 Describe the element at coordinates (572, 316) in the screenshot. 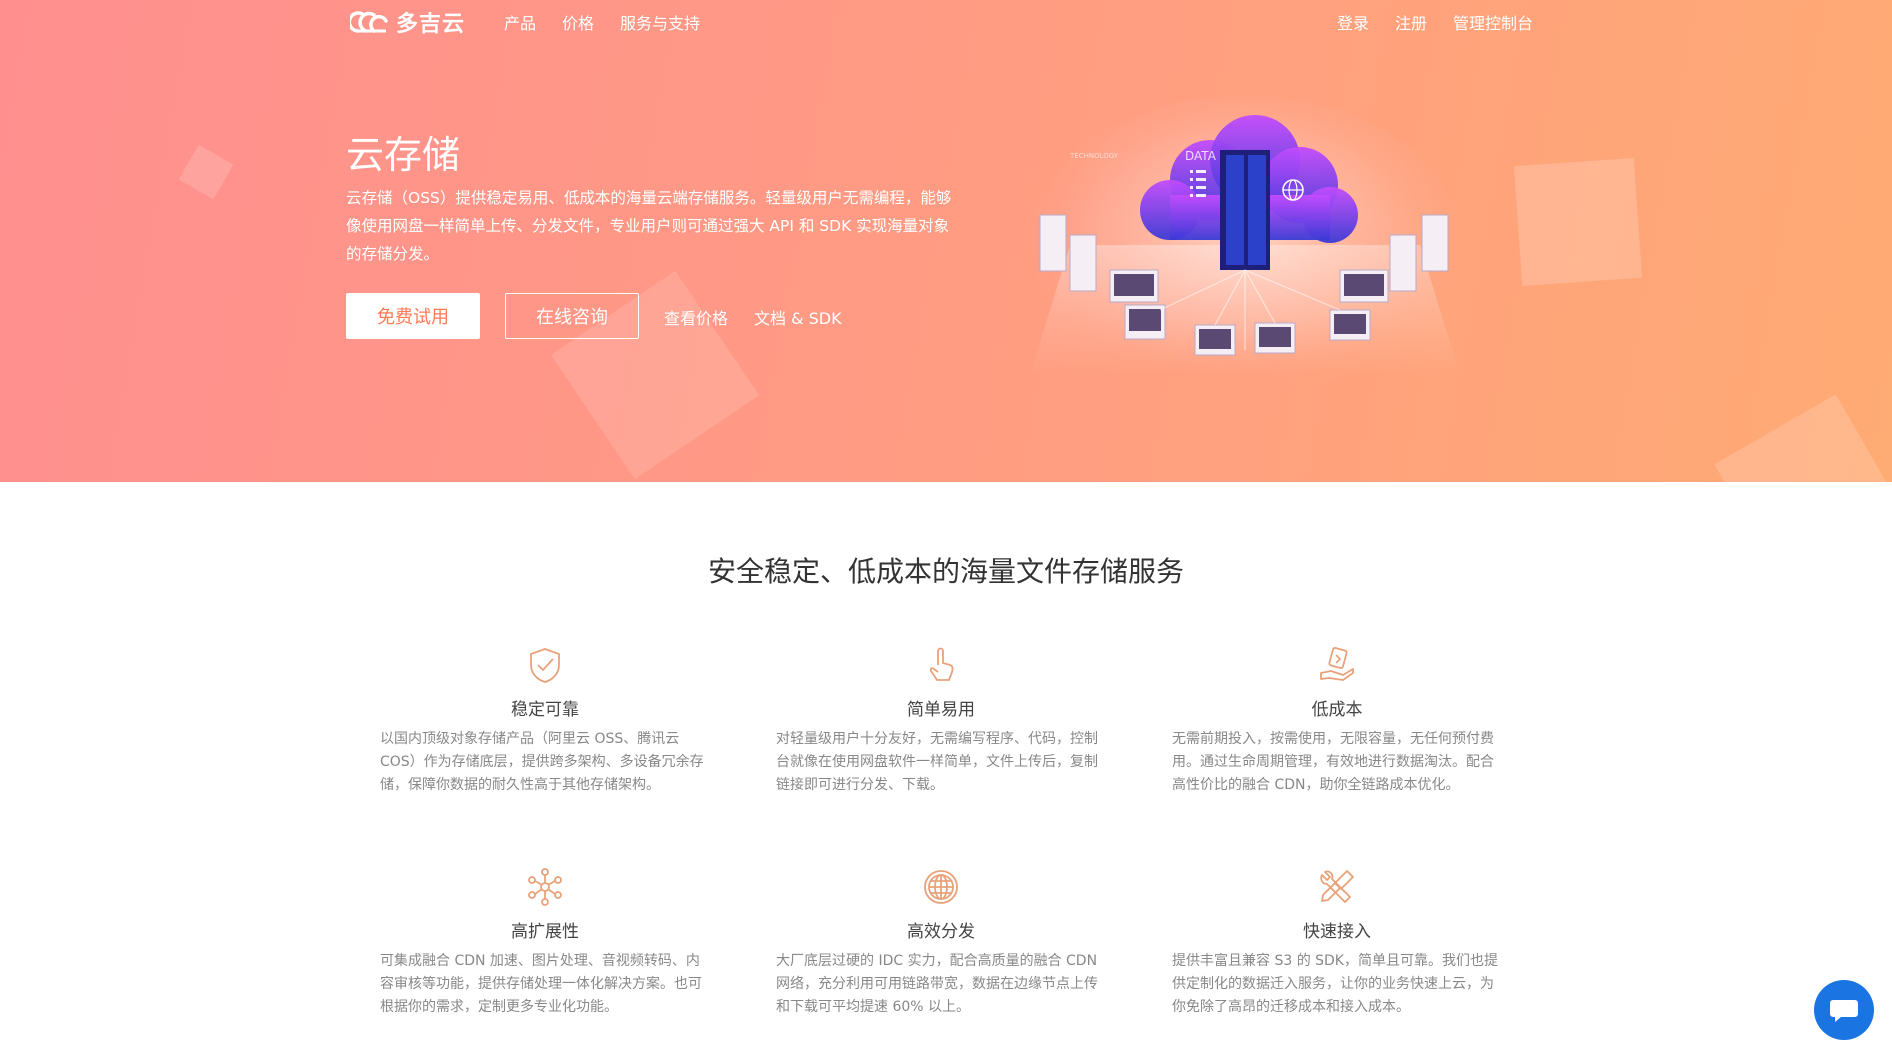

I see `online-consult-button: 在线咨询` at that location.